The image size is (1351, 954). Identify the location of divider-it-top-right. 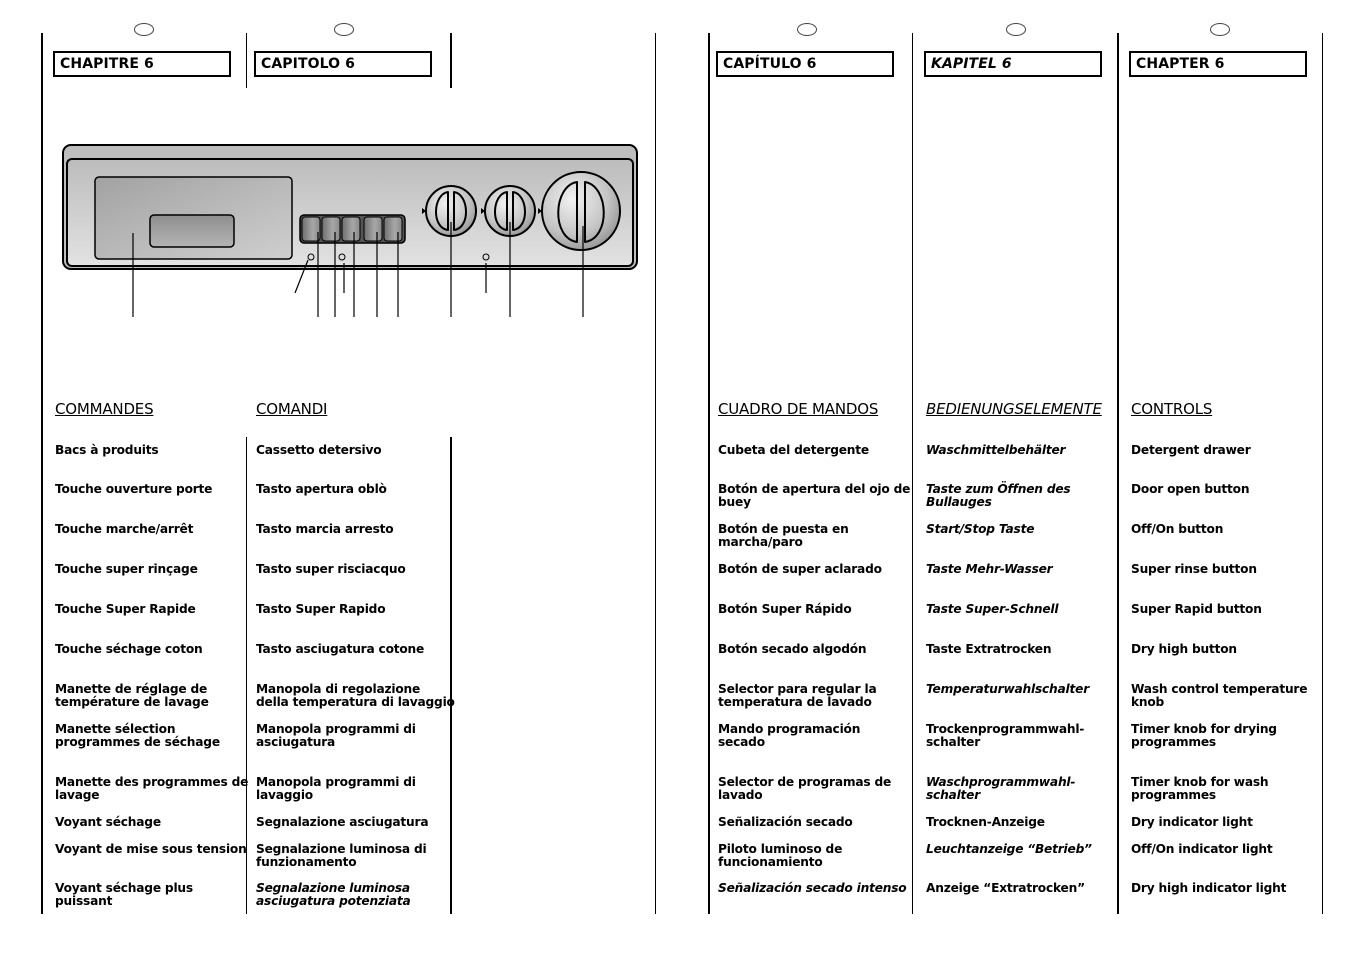
(451, 60).